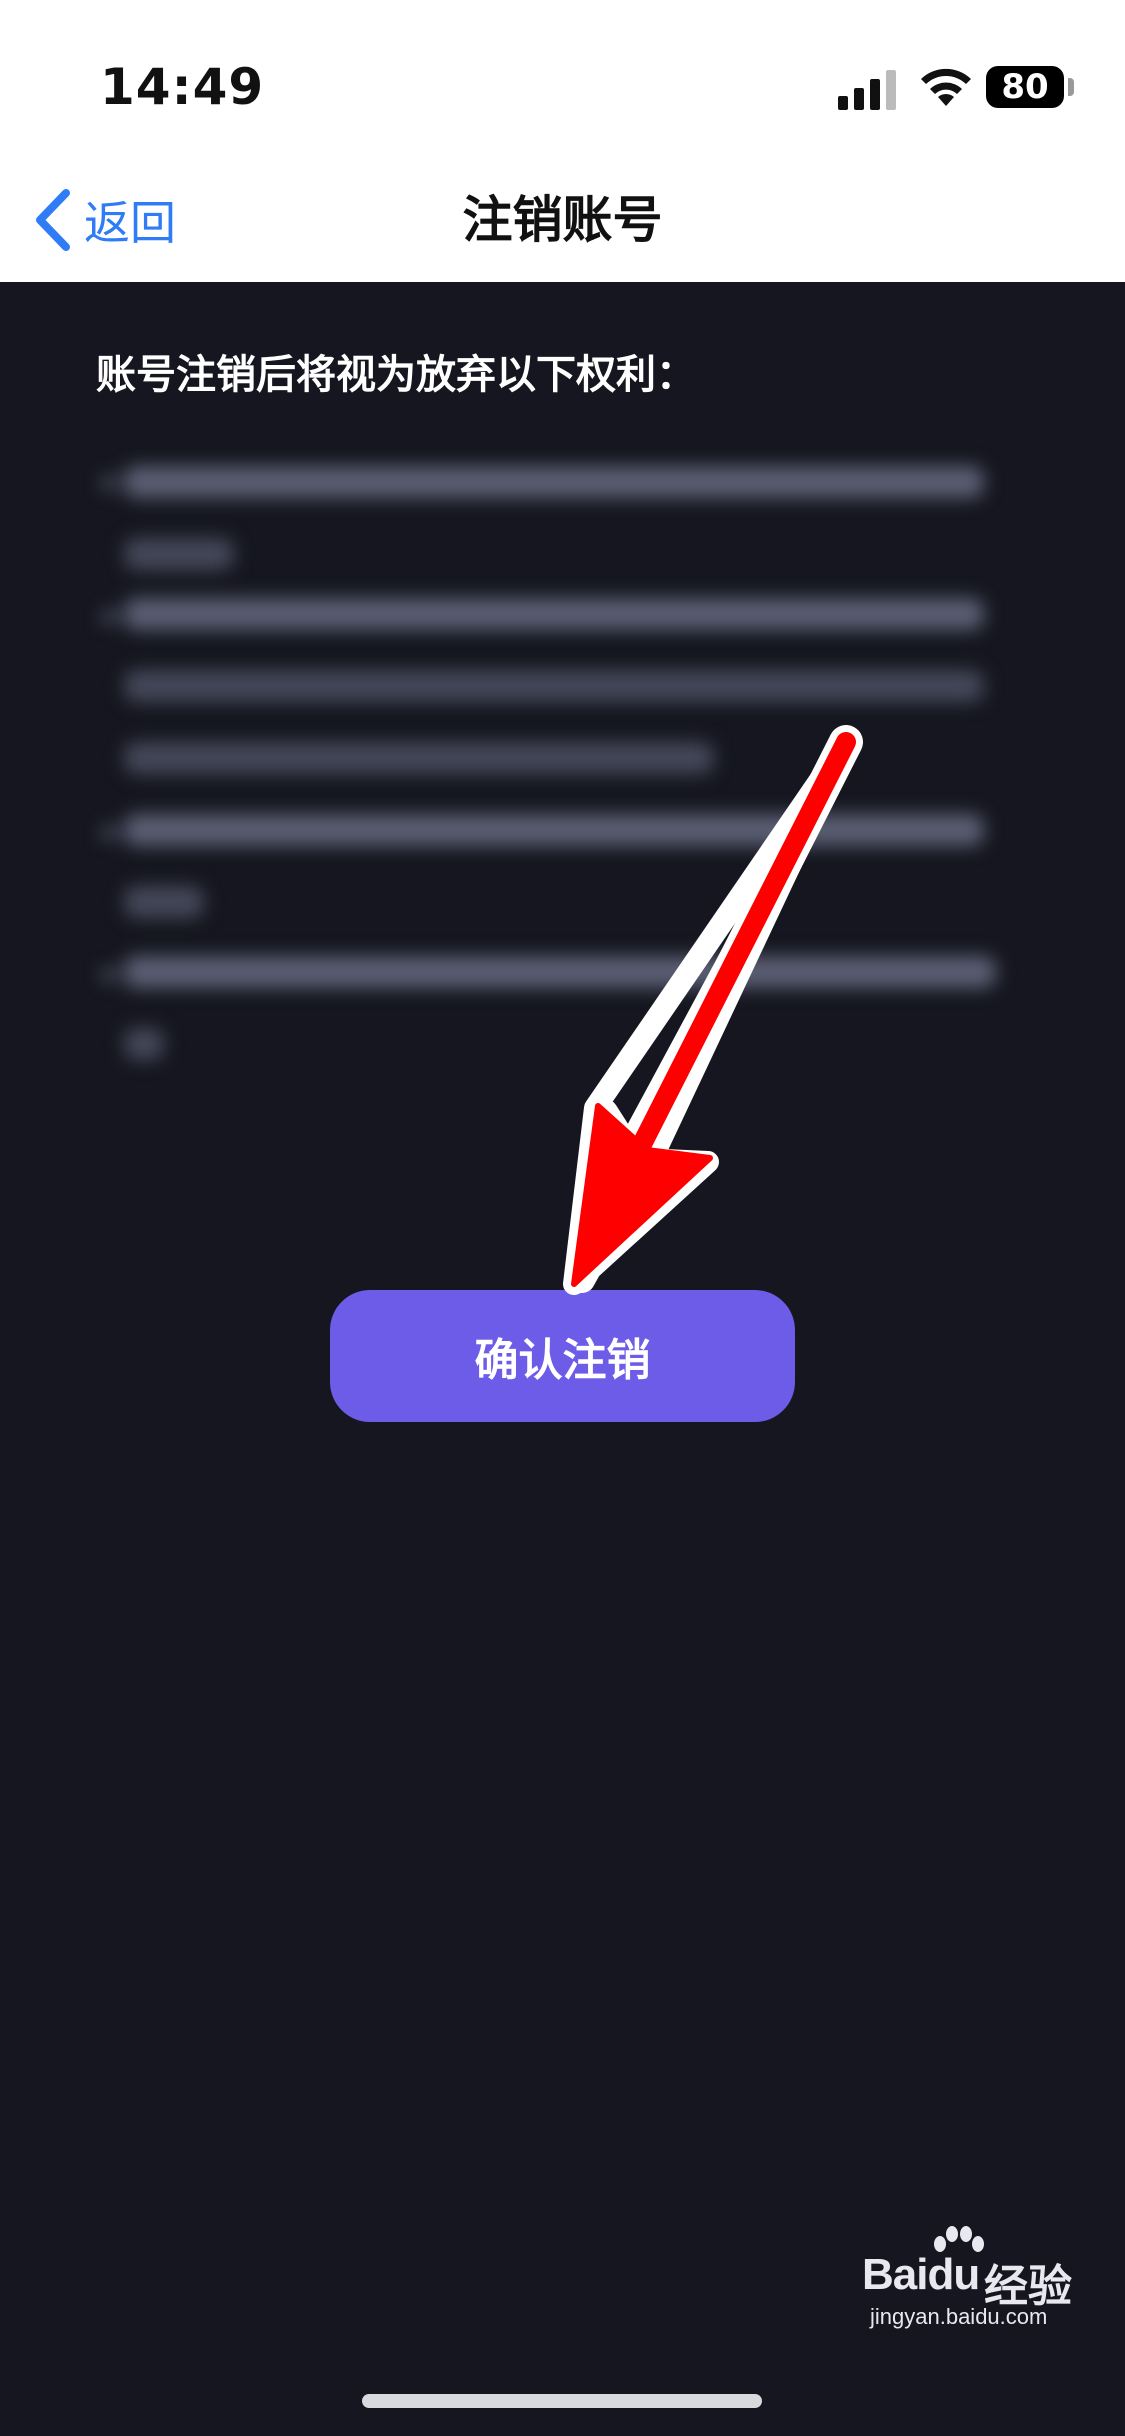  Describe the element at coordinates (130, 223) in the screenshot. I see `back-label: 返回` at that location.